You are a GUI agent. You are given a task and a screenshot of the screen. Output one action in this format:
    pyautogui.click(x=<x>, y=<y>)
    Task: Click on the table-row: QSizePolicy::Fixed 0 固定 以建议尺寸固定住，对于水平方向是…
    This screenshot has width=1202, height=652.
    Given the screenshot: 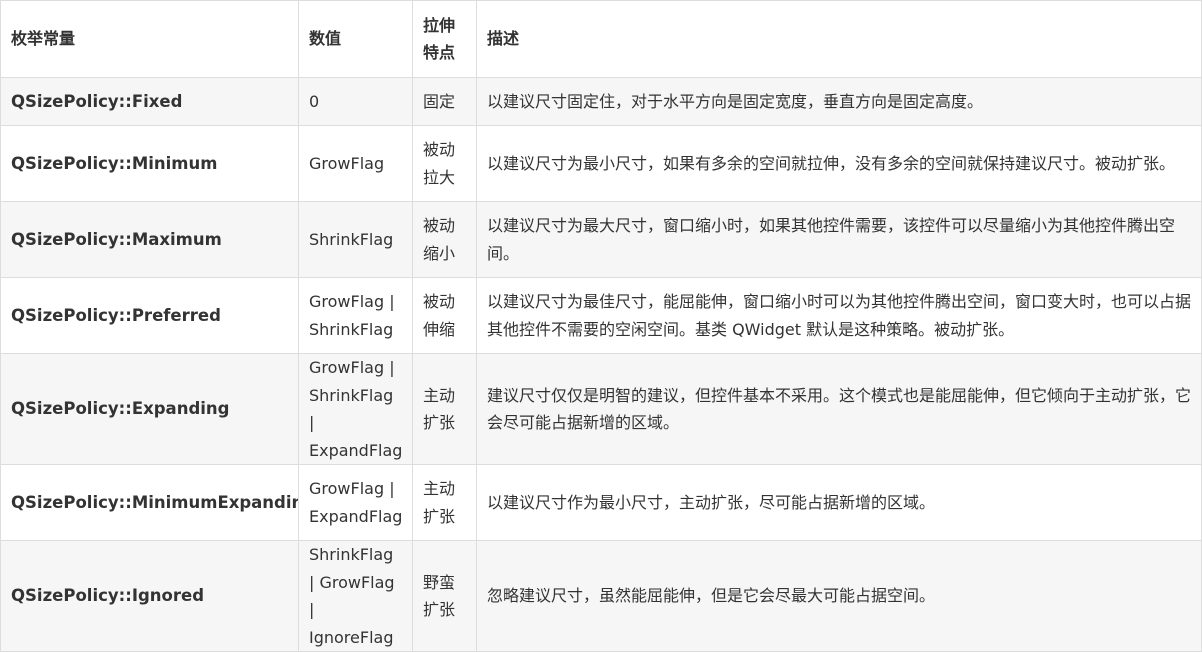 What is the action you would take?
    pyautogui.click(x=601, y=101)
    